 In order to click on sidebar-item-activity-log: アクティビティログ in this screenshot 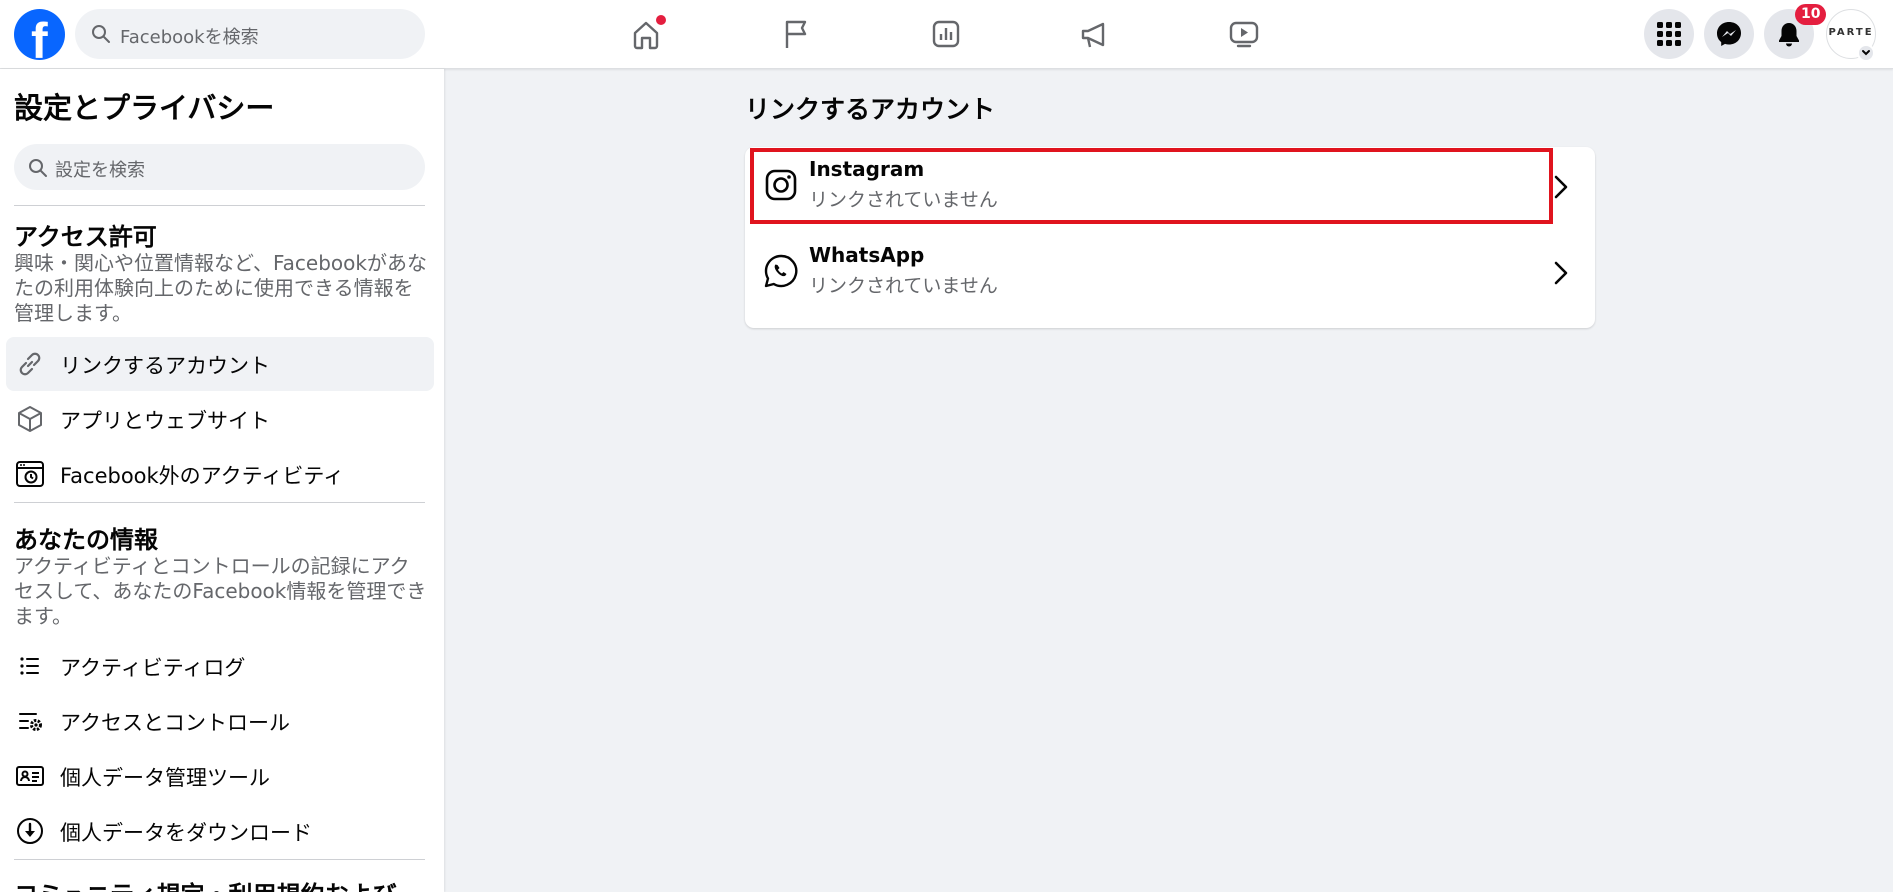, I will do `click(220, 666)`.